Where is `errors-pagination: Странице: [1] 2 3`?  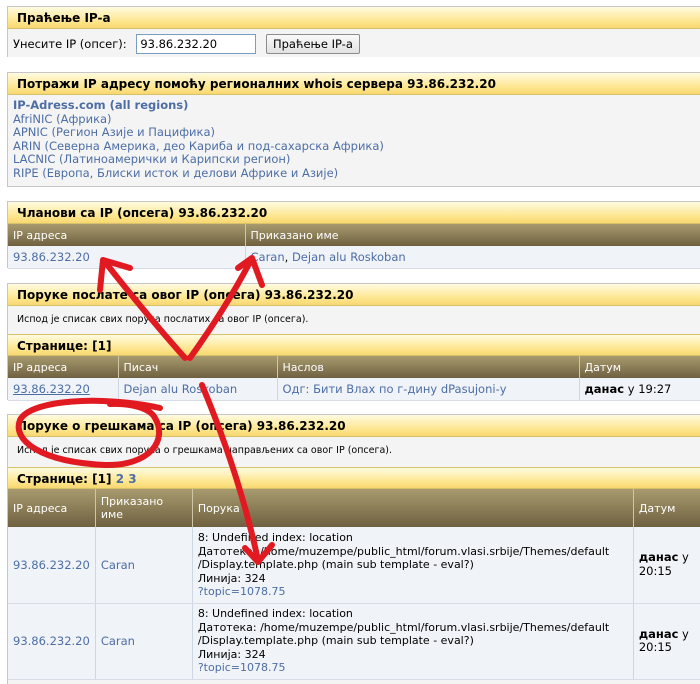 errors-pagination: Странице: [1] 2 3 is located at coordinates (354, 478).